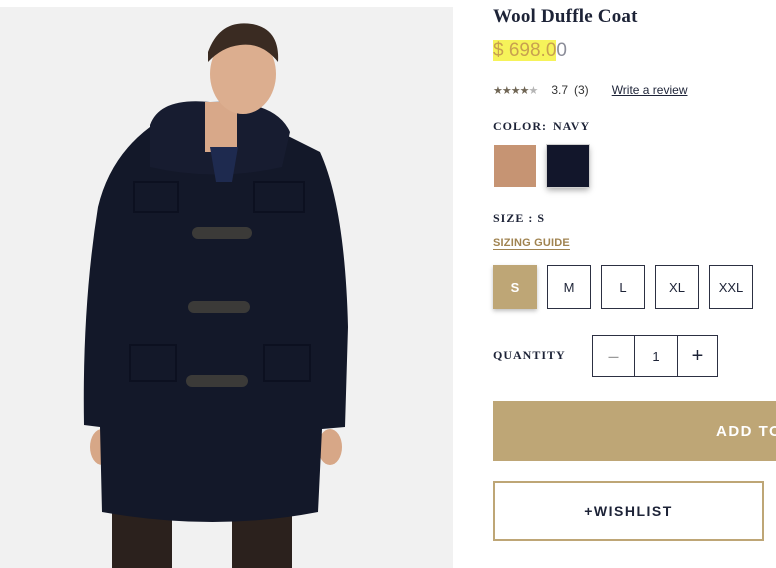  Describe the element at coordinates (560, 90) in the screenshot. I see `rating-score: 3.7` at that location.